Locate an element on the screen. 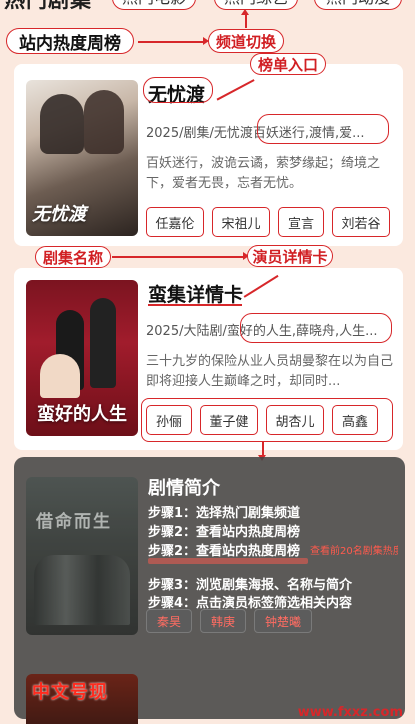  bottom-poster: 中文号现 is located at coordinates (82, 699).